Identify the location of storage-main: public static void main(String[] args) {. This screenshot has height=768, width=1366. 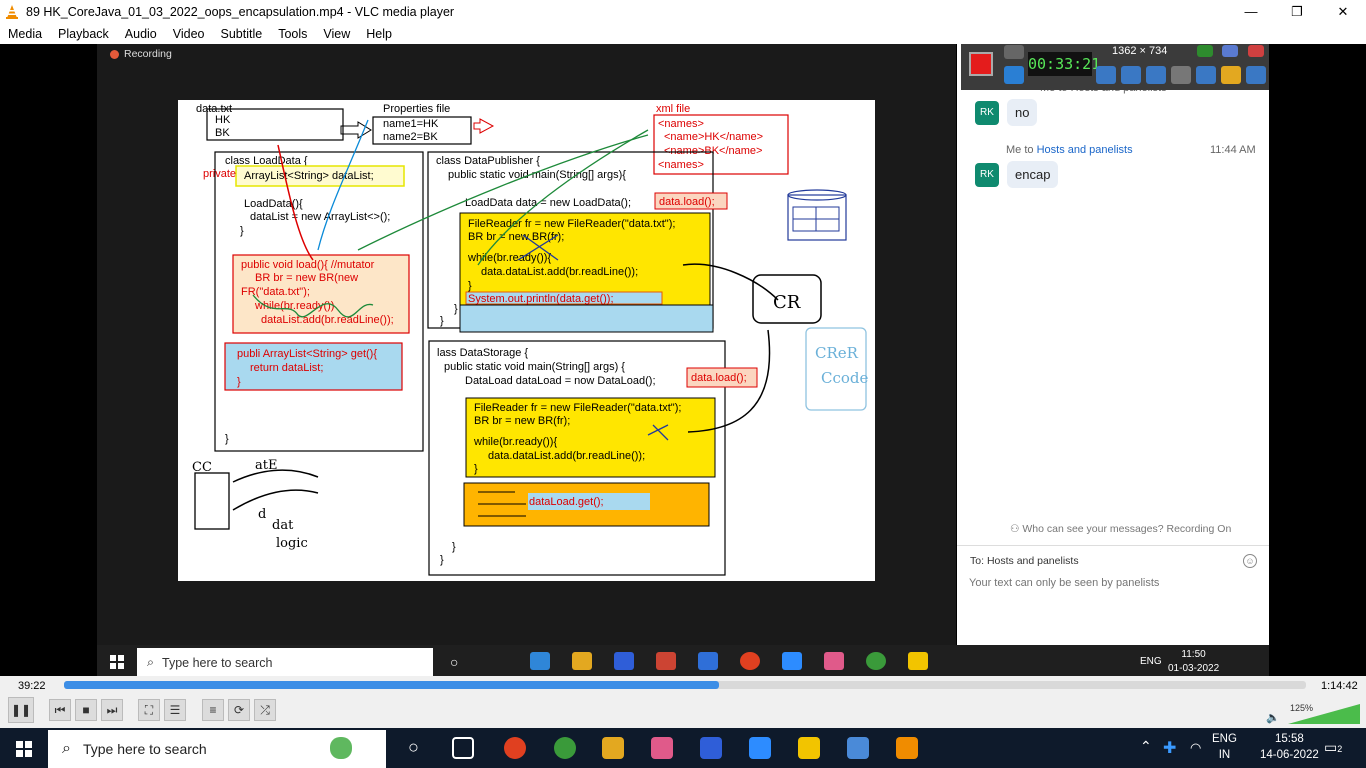
(534, 367).